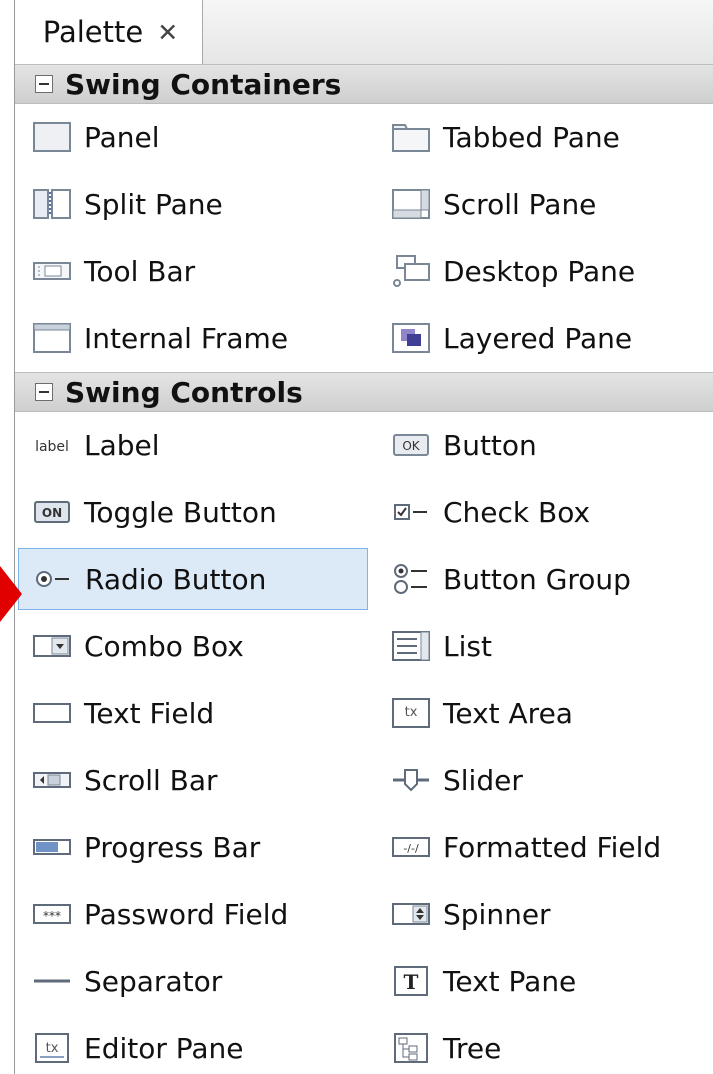 The width and height of the screenshot is (713, 1074). Describe the element at coordinates (483, 780) in the screenshot. I see `palette-item-label: Slider` at that location.